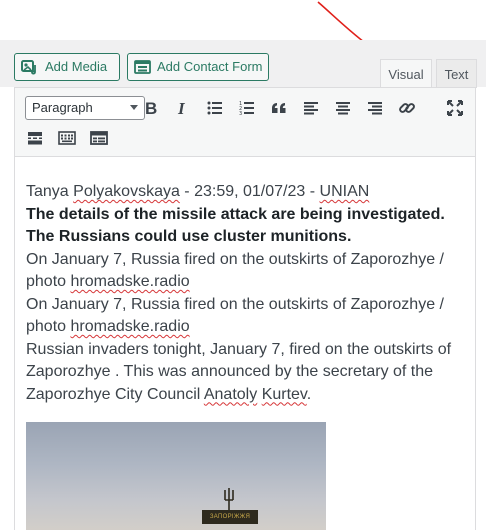  What do you see at coordinates (240, 113) in the screenshot?
I see `svg-text: 3` at bounding box center [240, 113].